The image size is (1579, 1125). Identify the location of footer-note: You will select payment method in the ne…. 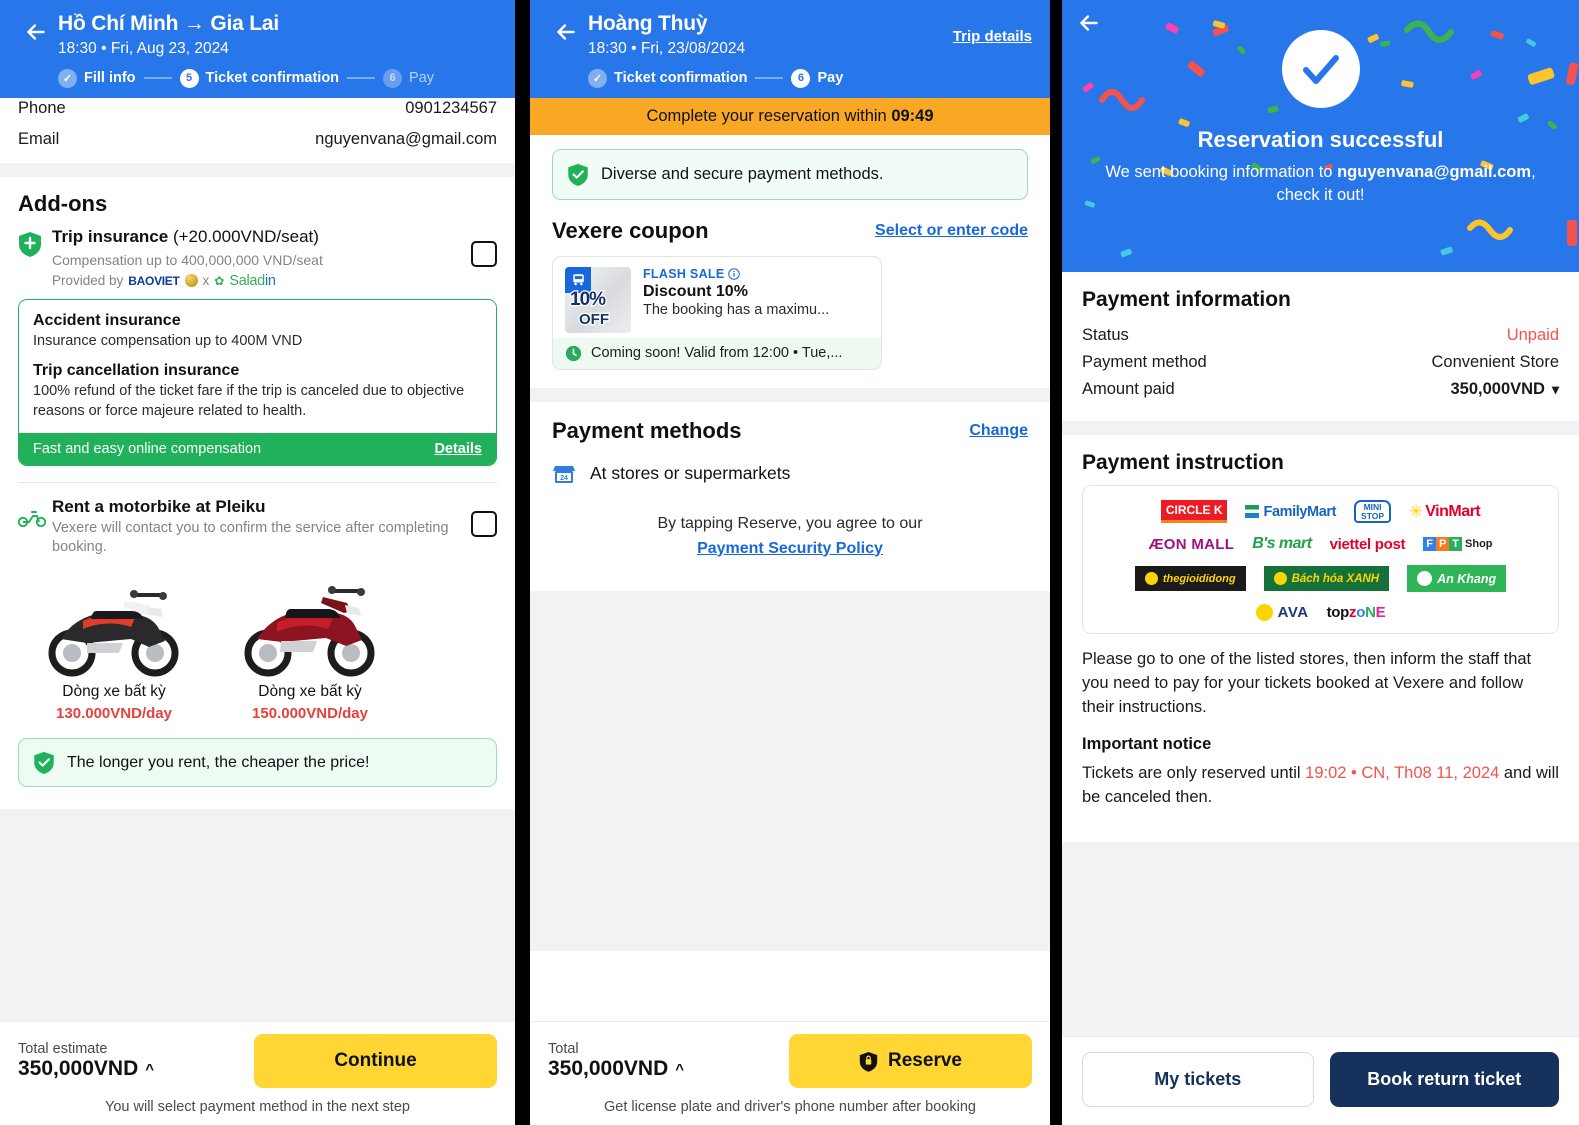
(257, 1107).